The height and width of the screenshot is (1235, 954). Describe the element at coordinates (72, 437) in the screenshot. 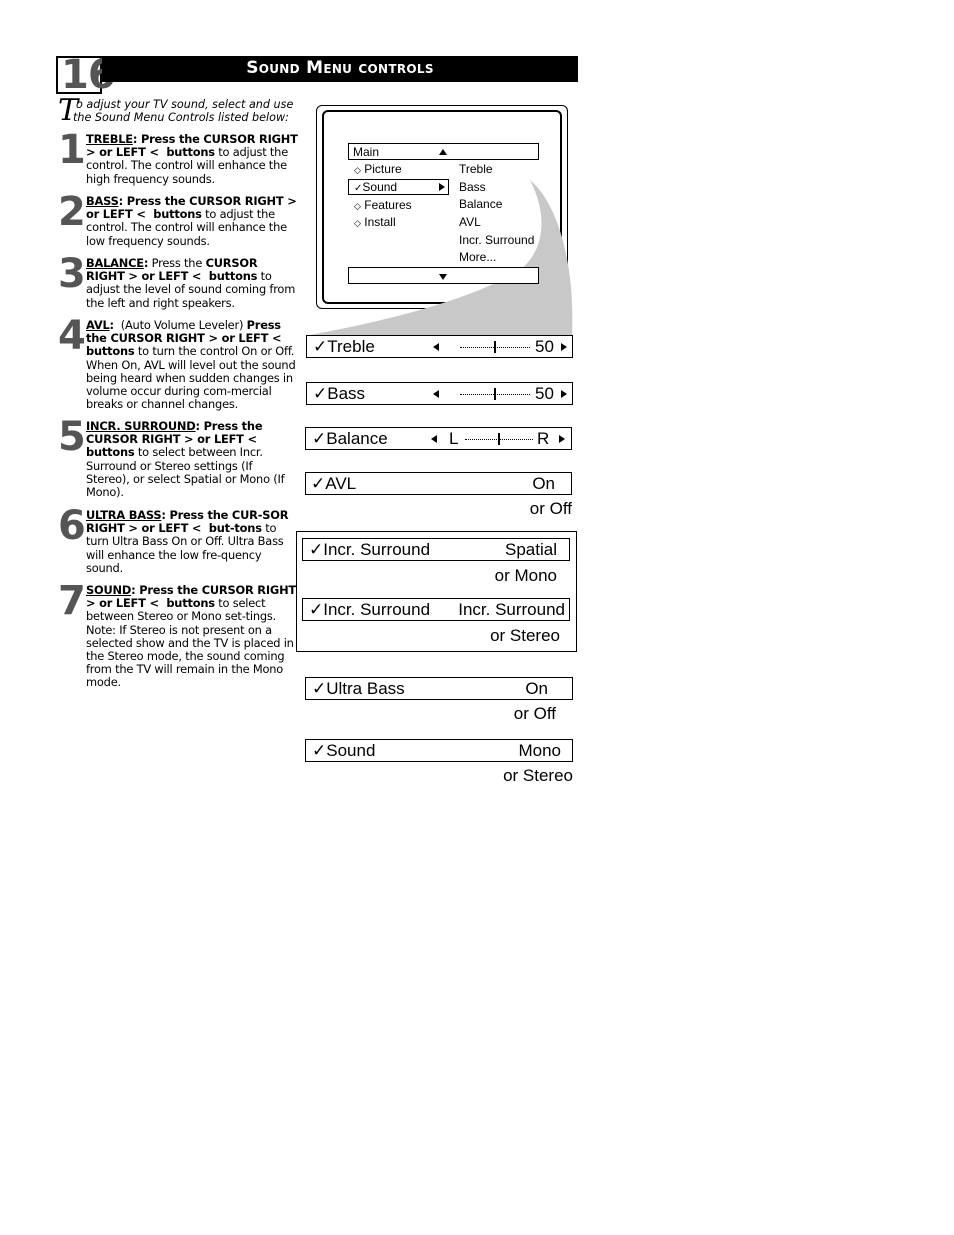

I see `step-number: 5` at that location.